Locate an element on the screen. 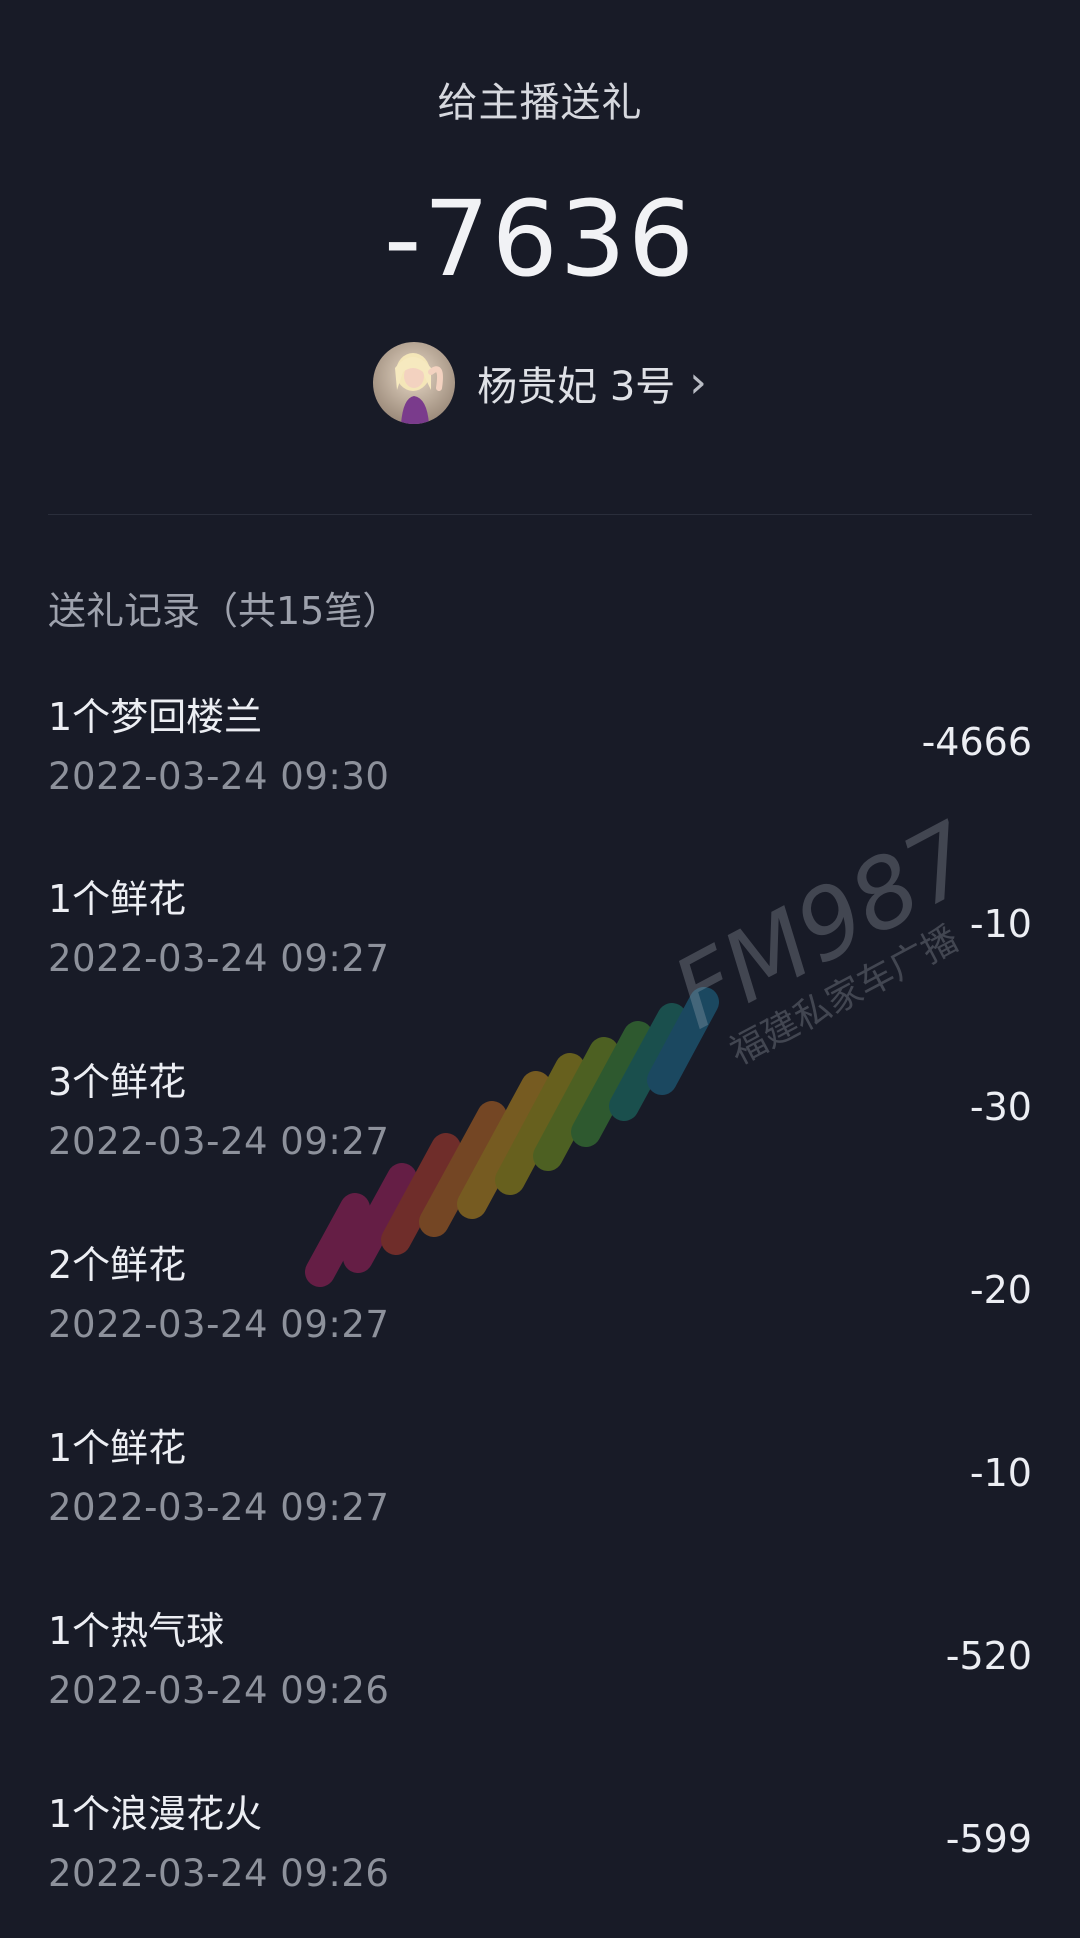  gift-amount: -520 is located at coordinates (988, 1656).